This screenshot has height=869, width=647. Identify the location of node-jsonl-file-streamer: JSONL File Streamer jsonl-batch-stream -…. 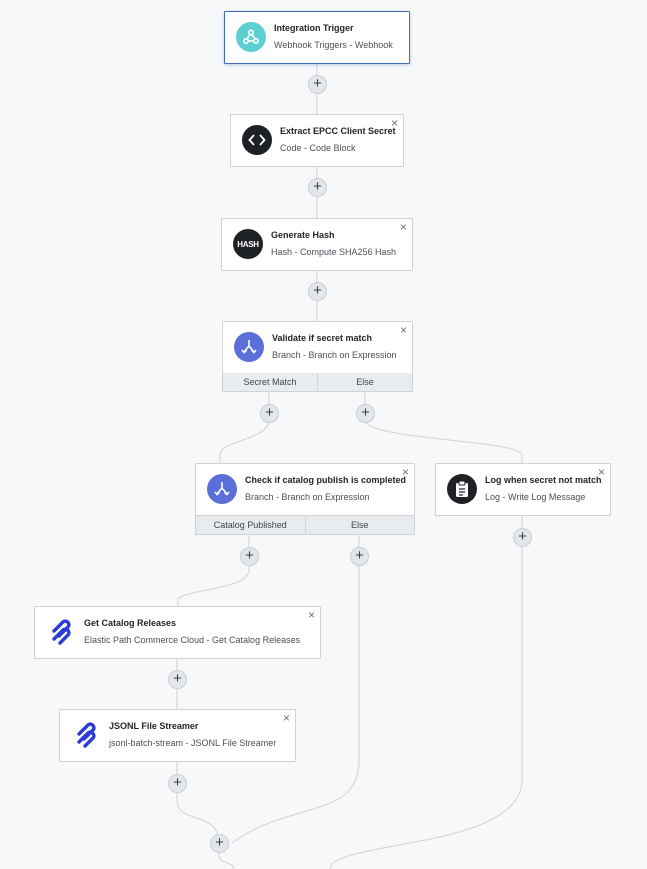
(177, 735).